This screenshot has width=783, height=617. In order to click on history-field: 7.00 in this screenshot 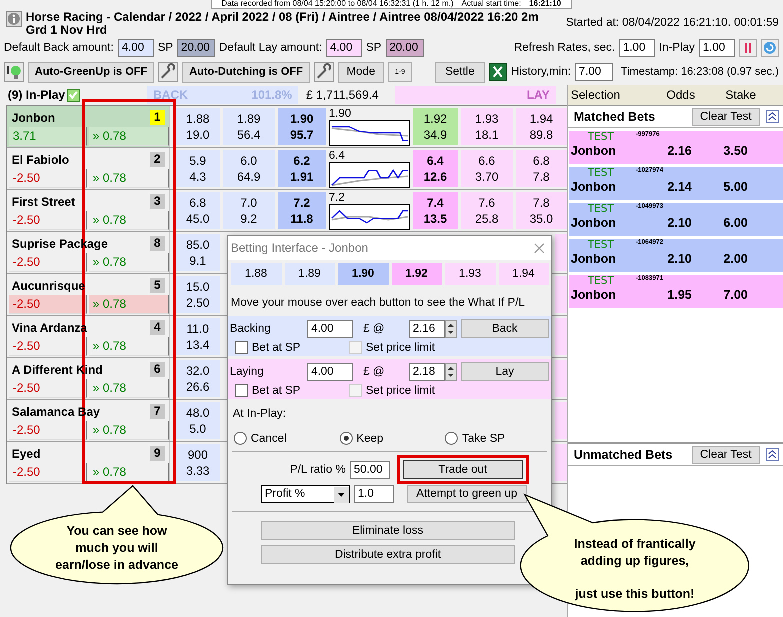, I will do `click(594, 72)`.